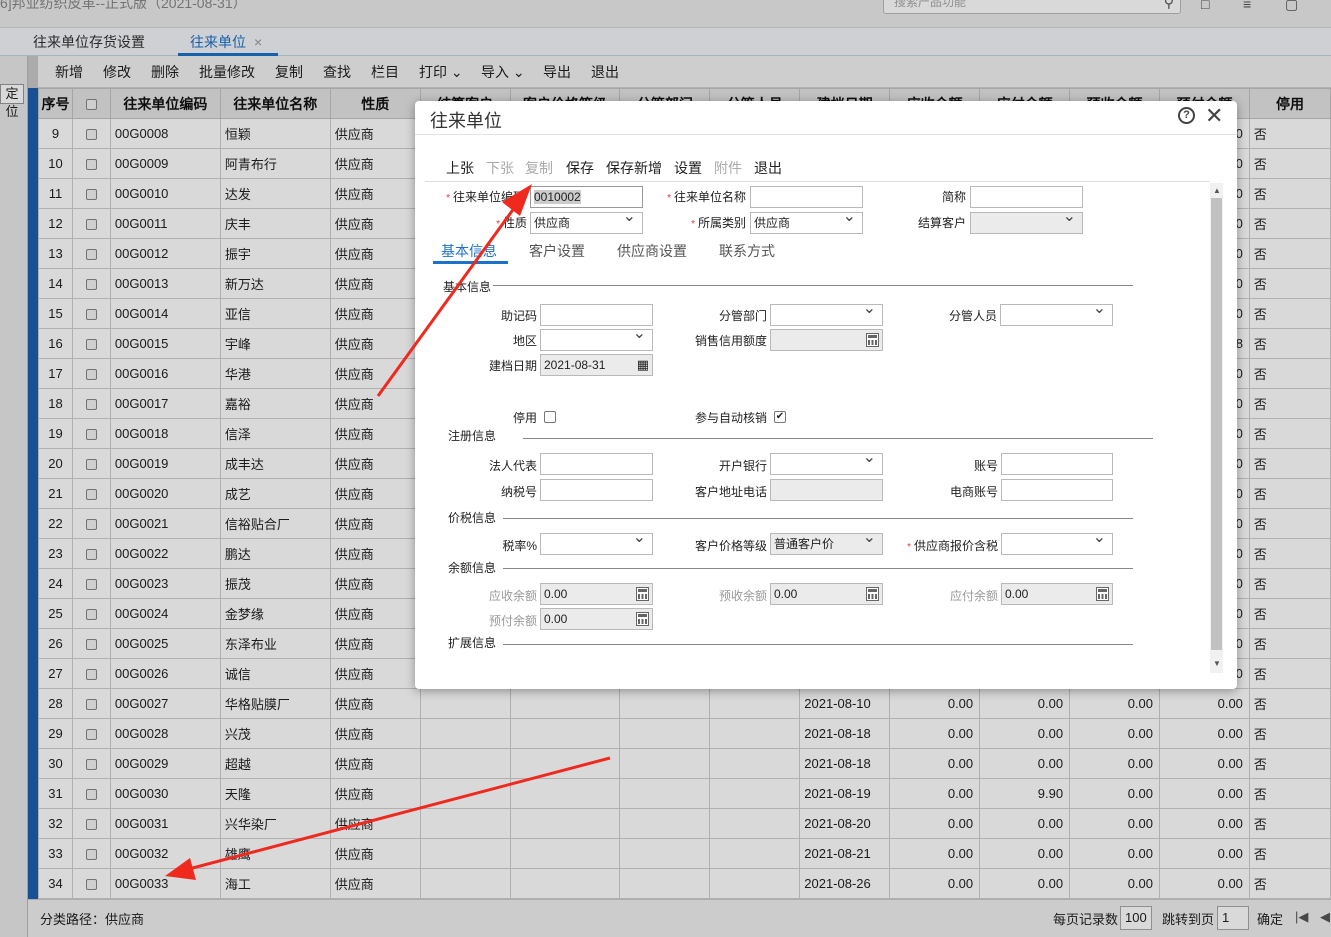 This screenshot has width=1331, height=937. Describe the element at coordinates (454, 290) in the screenshot. I see `arrow-to-code-field` at that location.